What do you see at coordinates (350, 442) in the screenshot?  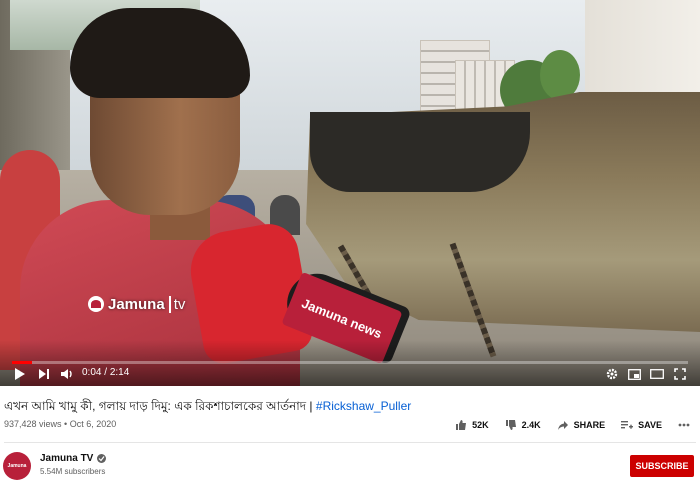 I see `divider` at bounding box center [350, 442].